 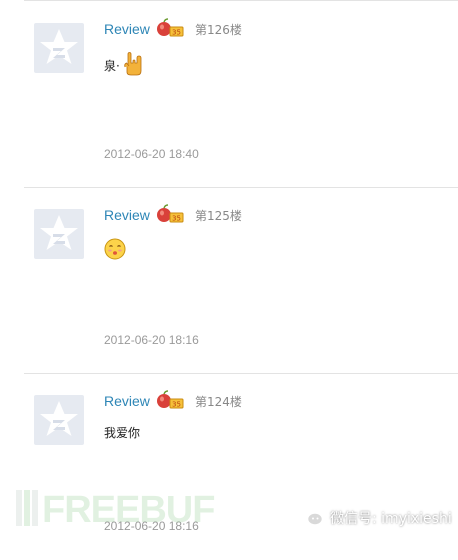 What do you see at coordinates (218, 216) in the screenshot?
I see `floor-number: 第125楼` at bounding box center [218, 216].